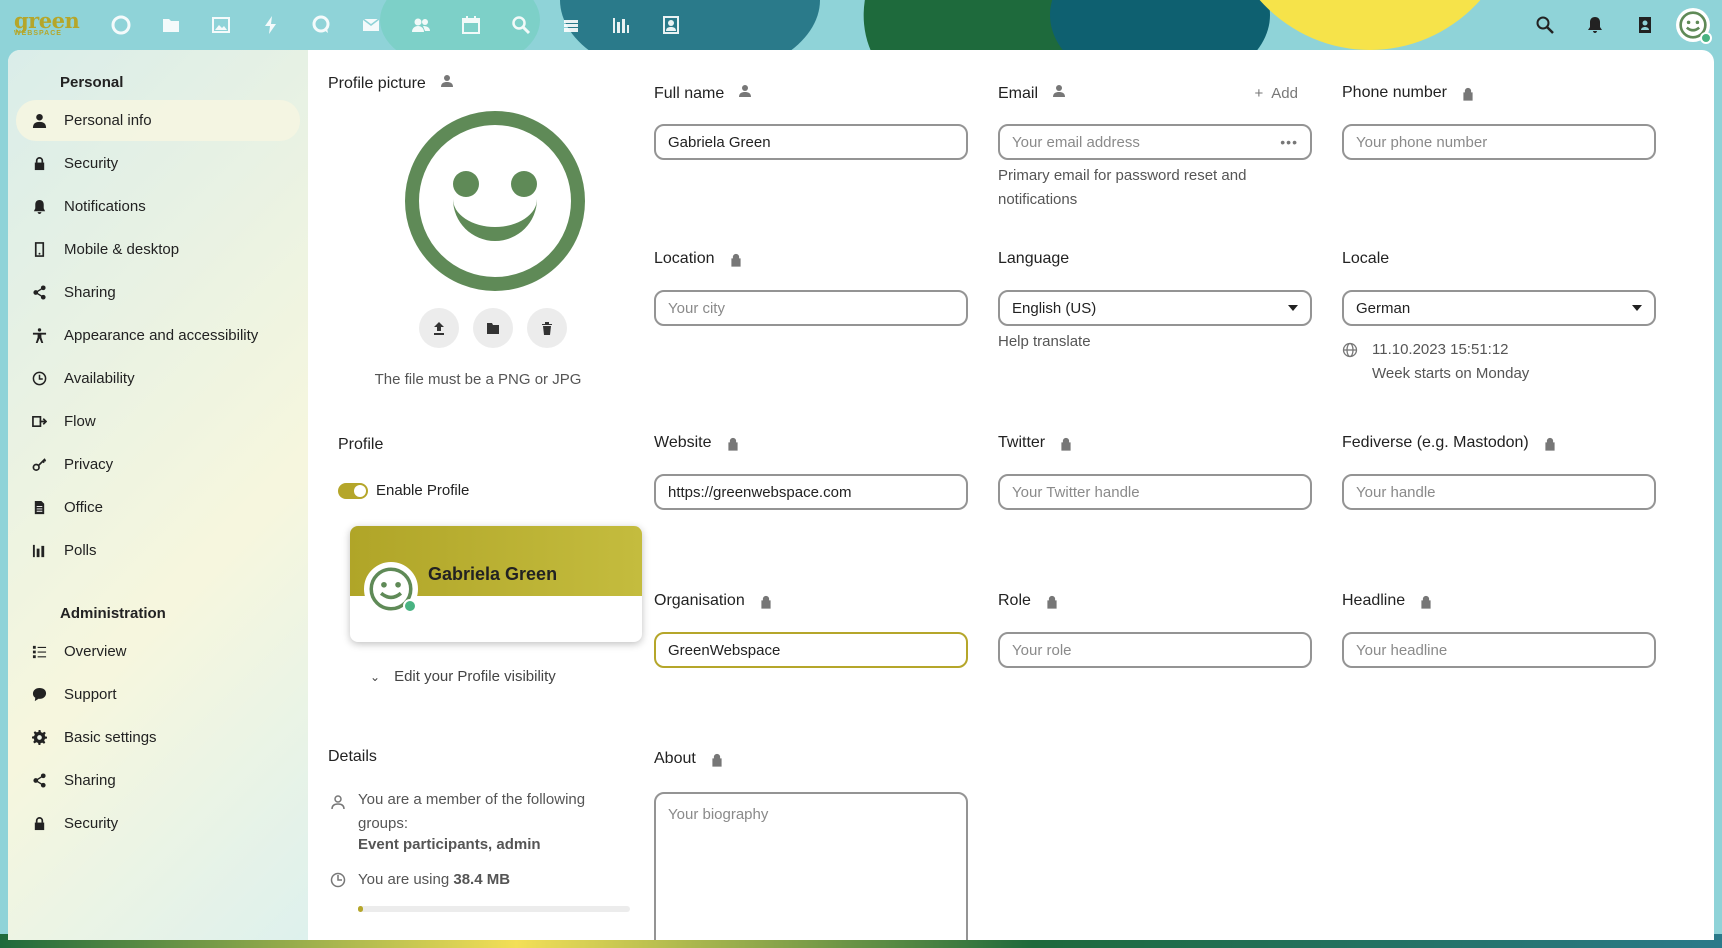 The width and height of the screenshot is (1722, 948). Describe the element at coordinates (621, 25) in the screenshot. I see `analytics-icon` at that location.